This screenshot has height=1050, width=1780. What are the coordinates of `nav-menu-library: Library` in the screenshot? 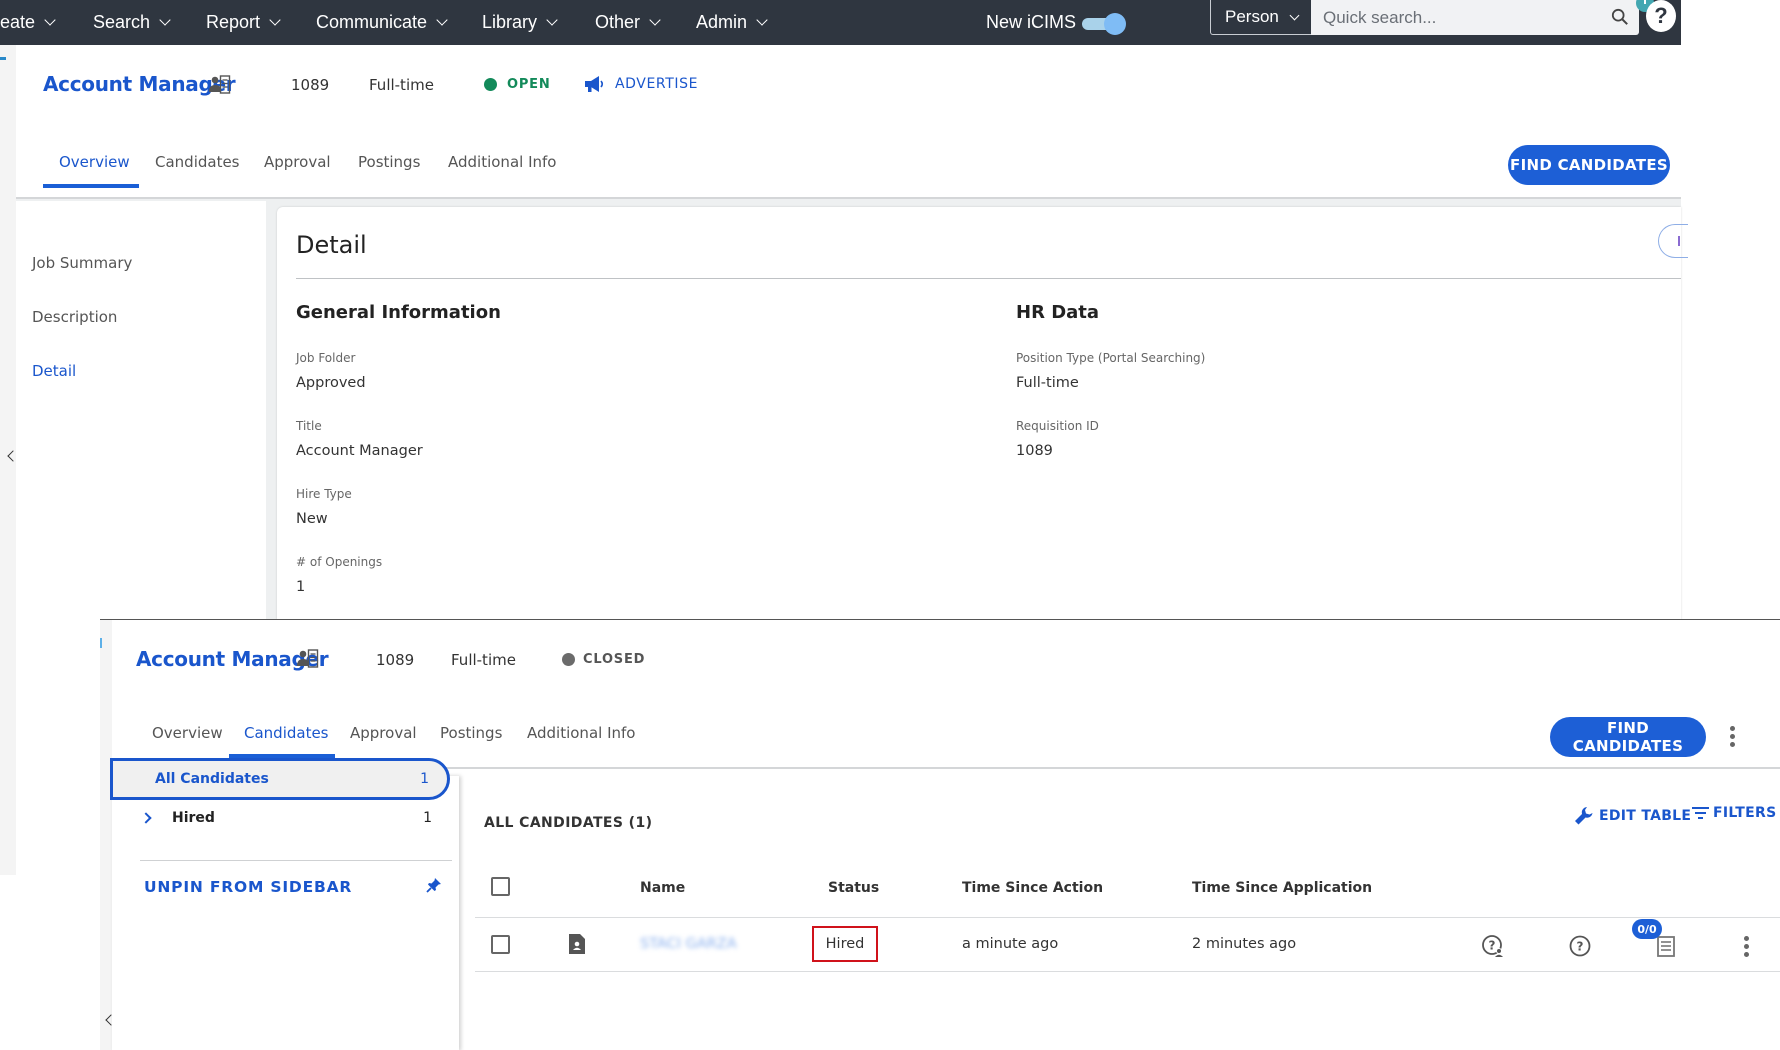 It's located at (520, 22).